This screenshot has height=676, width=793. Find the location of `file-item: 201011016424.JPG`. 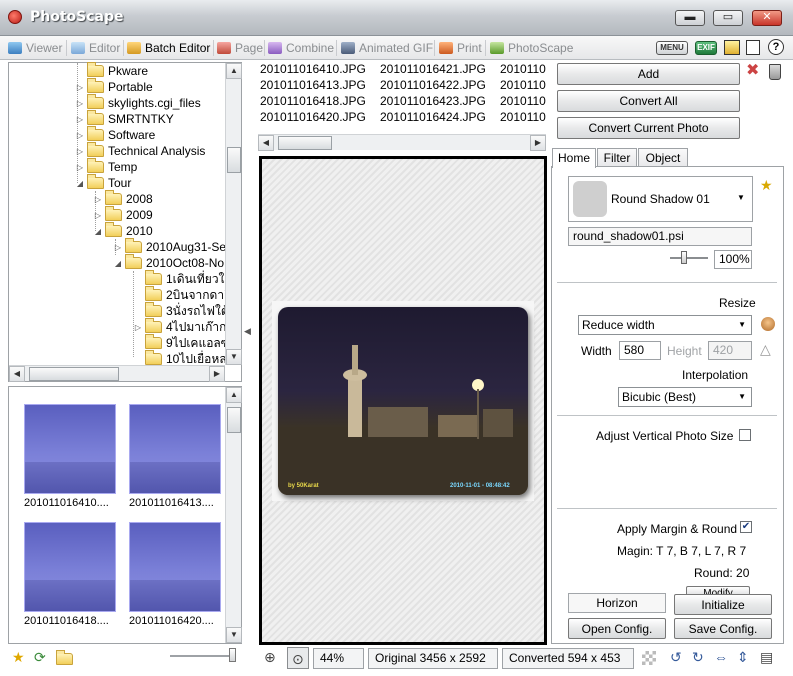

file-item: 201011016424.JPG is located at coordinates (433, 117).